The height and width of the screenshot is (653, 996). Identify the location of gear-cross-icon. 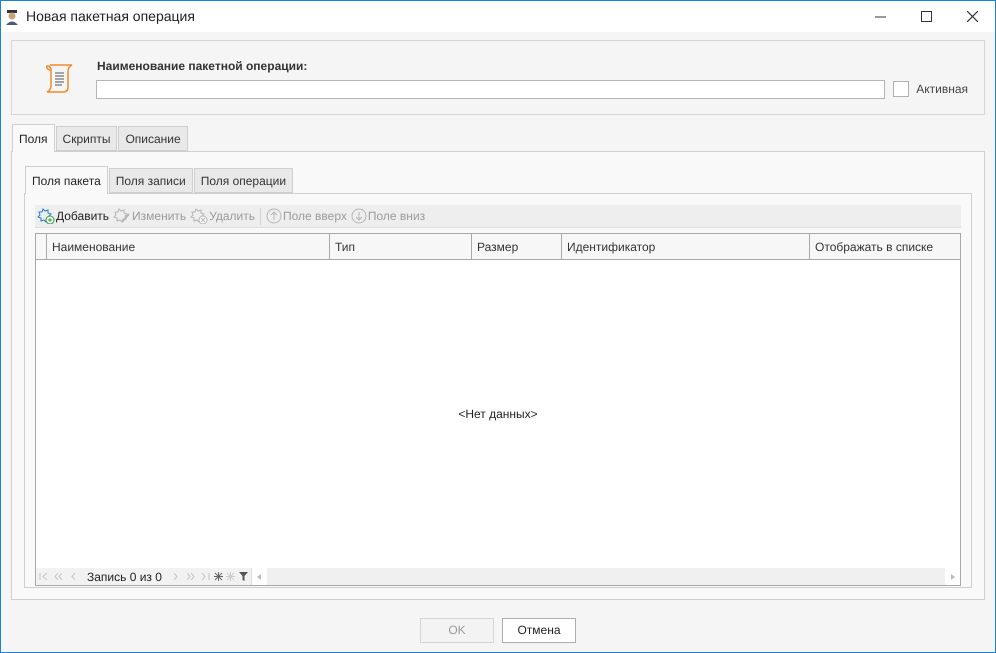
(199, 216).